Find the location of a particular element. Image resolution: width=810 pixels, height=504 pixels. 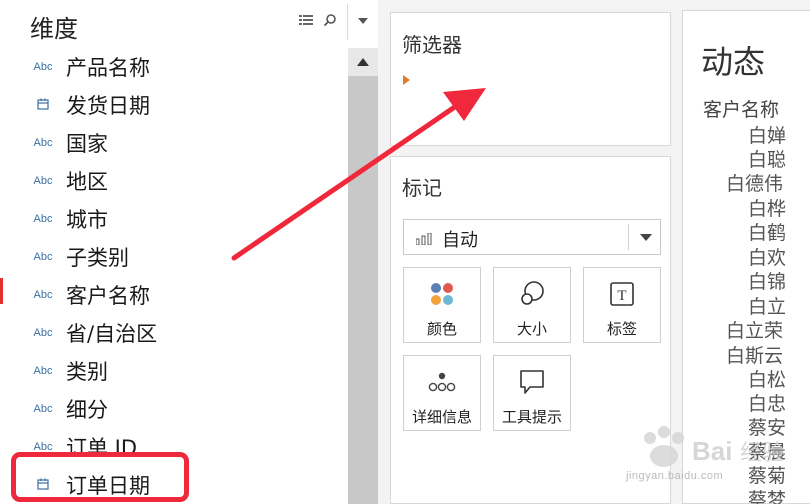

highlight-annotation is located at coordinates (100, 477).